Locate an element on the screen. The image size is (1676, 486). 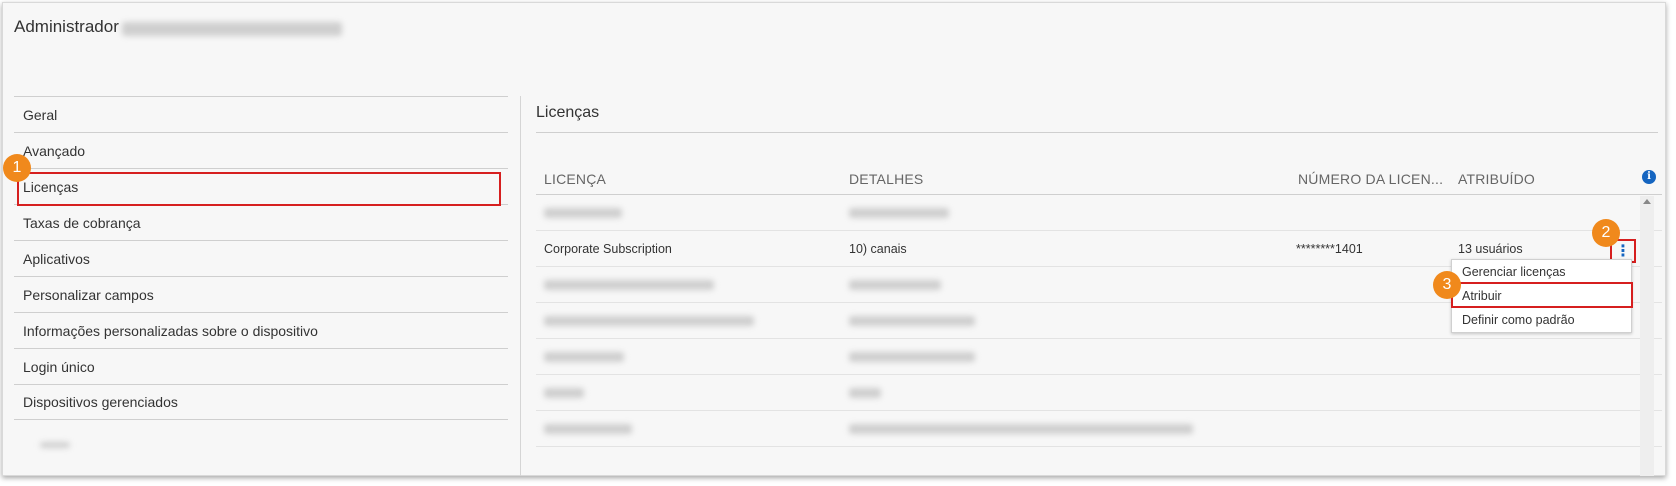
sidebar-item-label: Geral is located at coordinates (40, 114).